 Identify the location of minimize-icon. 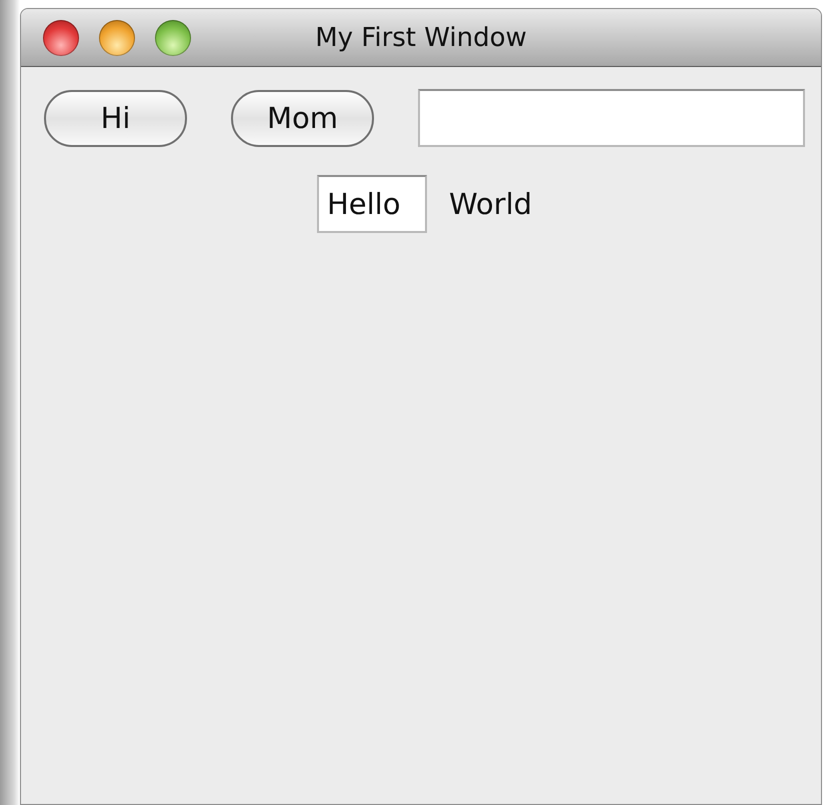
(117, 38).